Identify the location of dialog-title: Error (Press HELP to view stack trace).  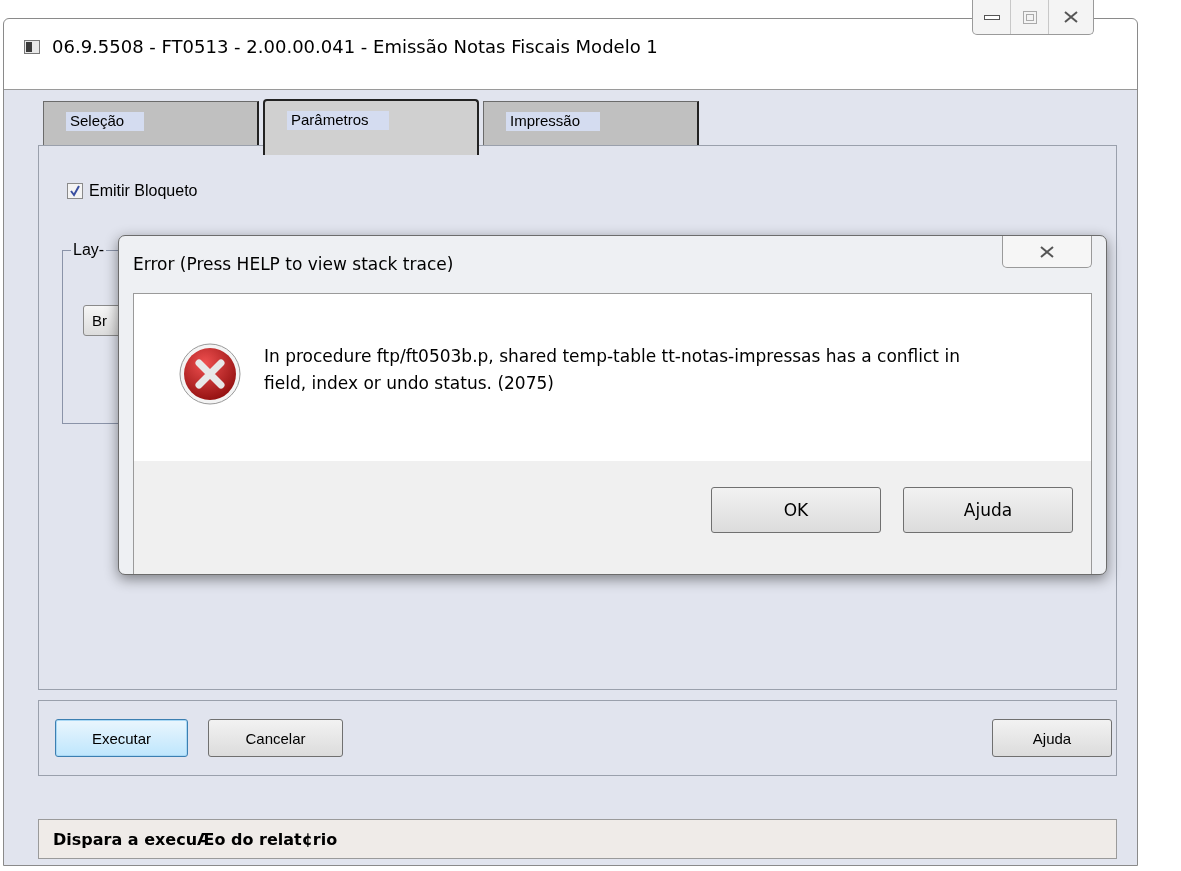
(293, 264).